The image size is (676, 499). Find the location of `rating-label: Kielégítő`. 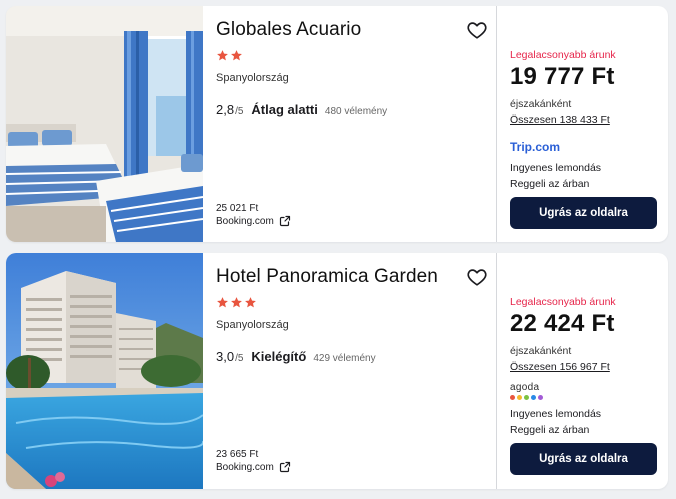

rating-label: Kielégítő is located at coordinates (279, 356).